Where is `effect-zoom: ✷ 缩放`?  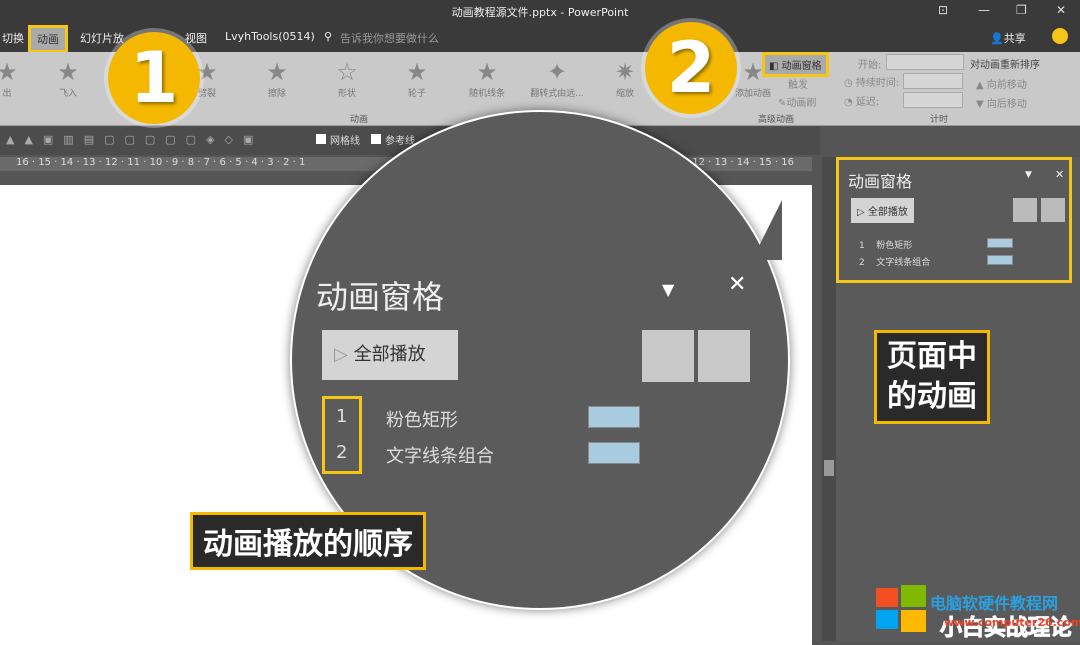 effect-zoom: ✷ 缩放 is located at coordinates (625, 78).